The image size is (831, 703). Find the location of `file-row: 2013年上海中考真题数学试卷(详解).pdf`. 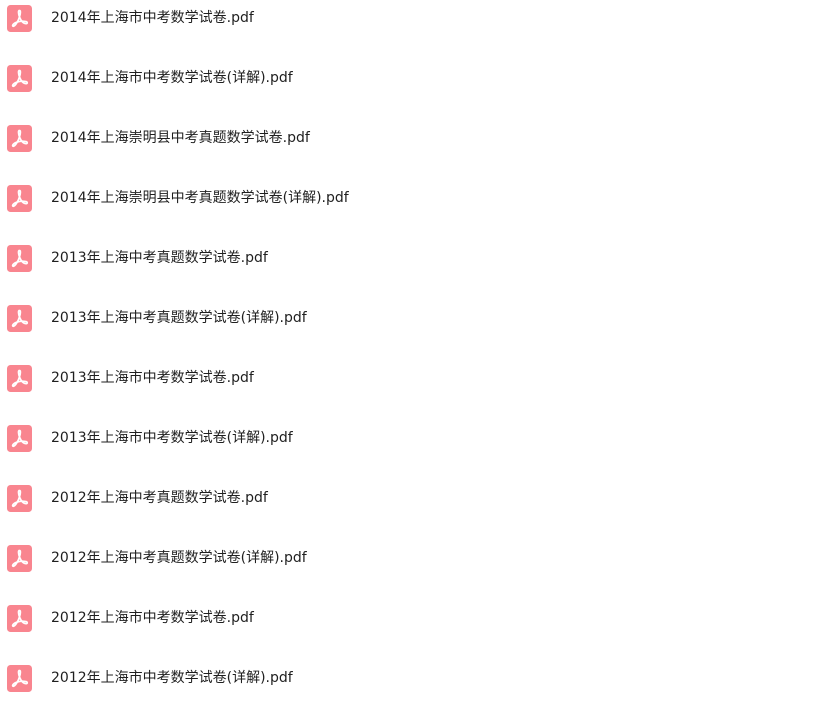

file-row: 2013年上海中考真题数学试卷(详解).pdf is located at coordinates (415, 318).